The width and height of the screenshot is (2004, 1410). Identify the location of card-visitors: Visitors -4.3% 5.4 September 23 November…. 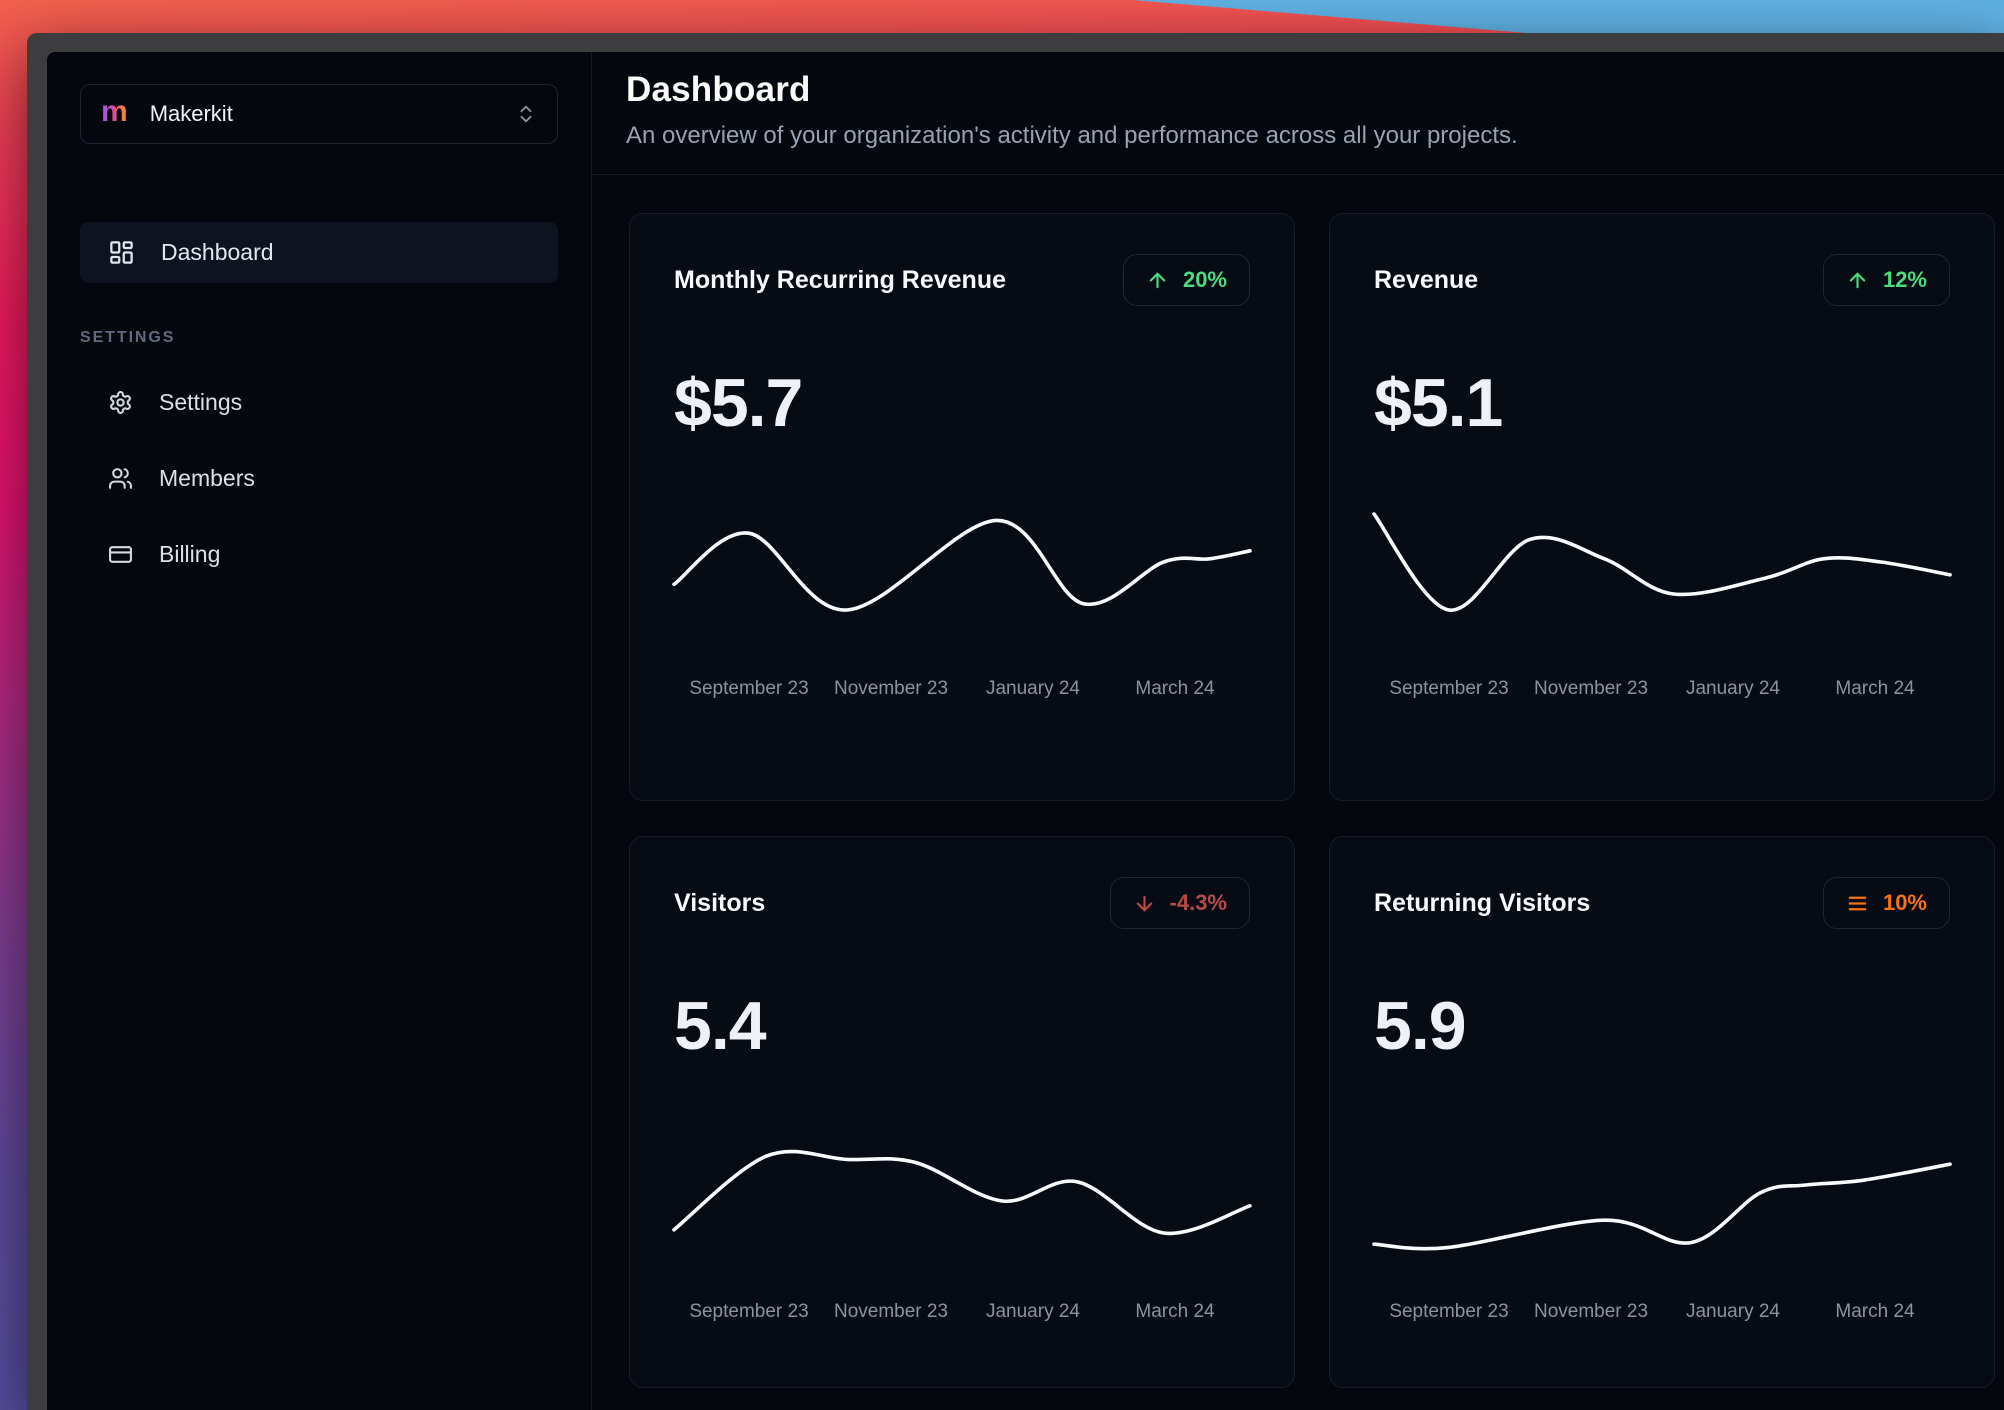
(962, 1112).